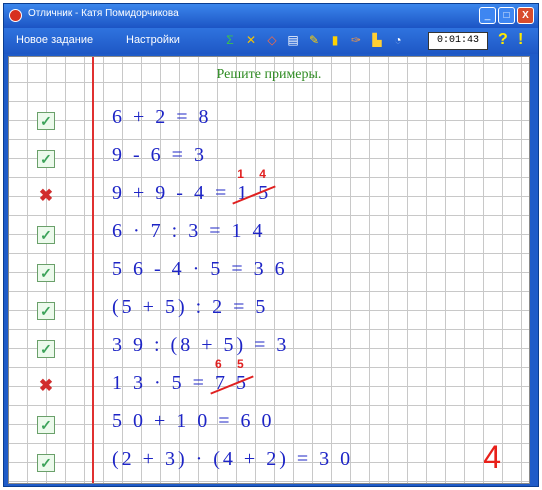 This screenshot has height=490, width=542. What do you see at coordinates (398, 40) in the screenshot?
I see `clock-icon: ◔` at bounding box center [398, 40].